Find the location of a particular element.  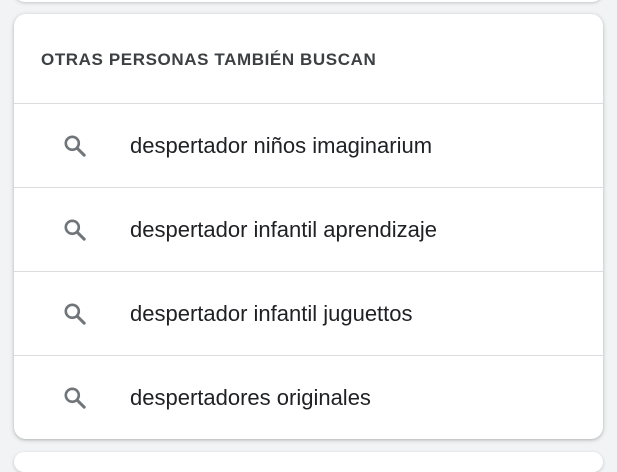

section-title: OTRAS PERSONAS TAMBIÉN BUSCAN is located at coordinates (209, 59).